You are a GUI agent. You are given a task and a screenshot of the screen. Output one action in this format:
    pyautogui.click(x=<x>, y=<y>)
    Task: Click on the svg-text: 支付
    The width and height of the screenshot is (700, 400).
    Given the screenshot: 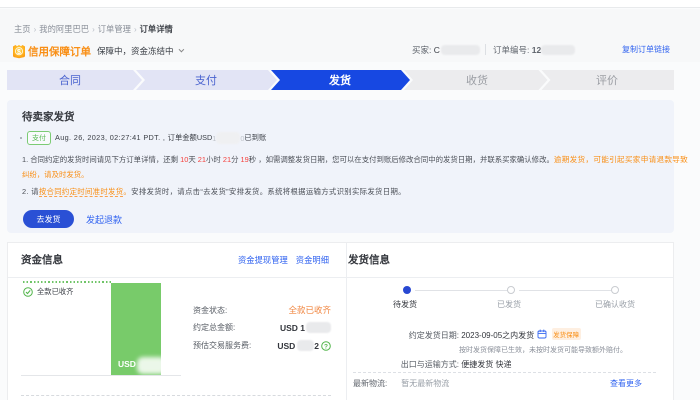 What is the action you would take?
    pyautogui.click(x=206, y=80)
    